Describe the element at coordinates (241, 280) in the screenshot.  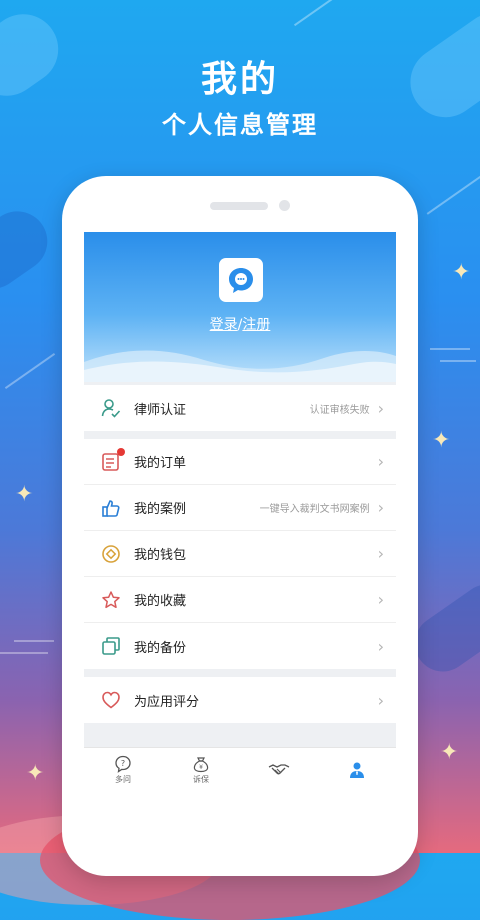
I see `chat-bubble-icon` at that location.